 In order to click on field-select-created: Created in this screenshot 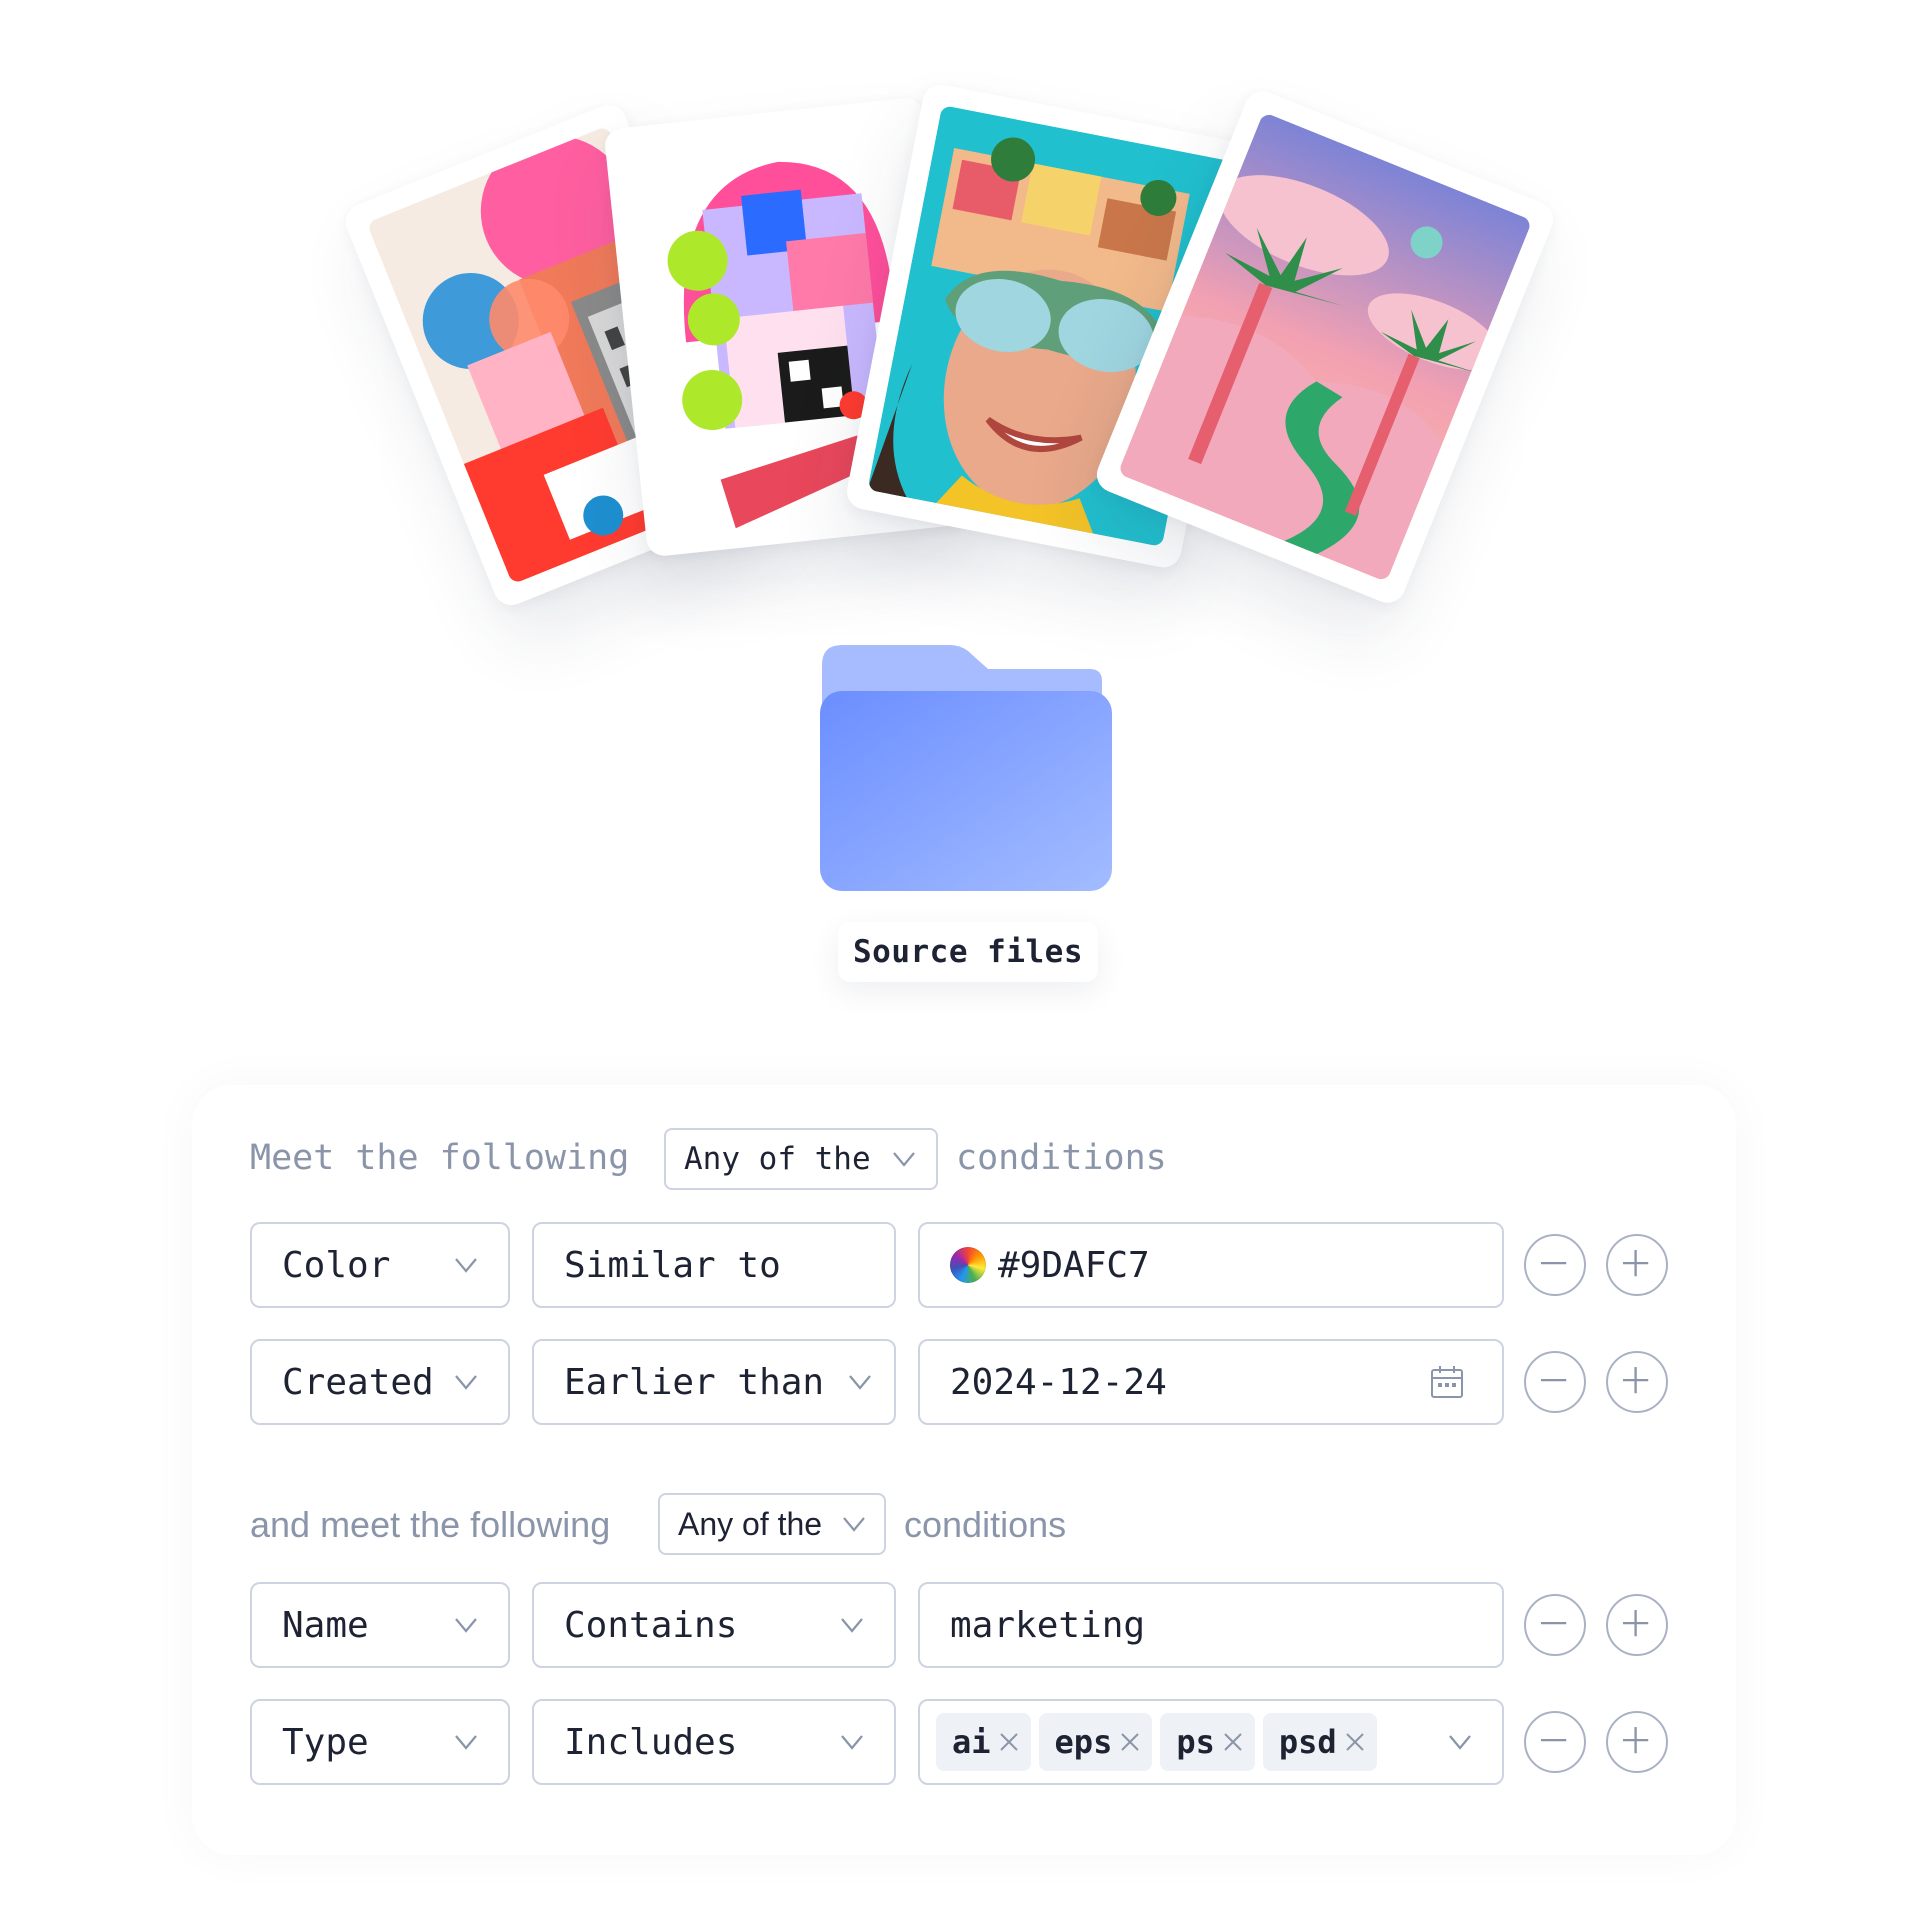, I will do `click(380, 1382)`.